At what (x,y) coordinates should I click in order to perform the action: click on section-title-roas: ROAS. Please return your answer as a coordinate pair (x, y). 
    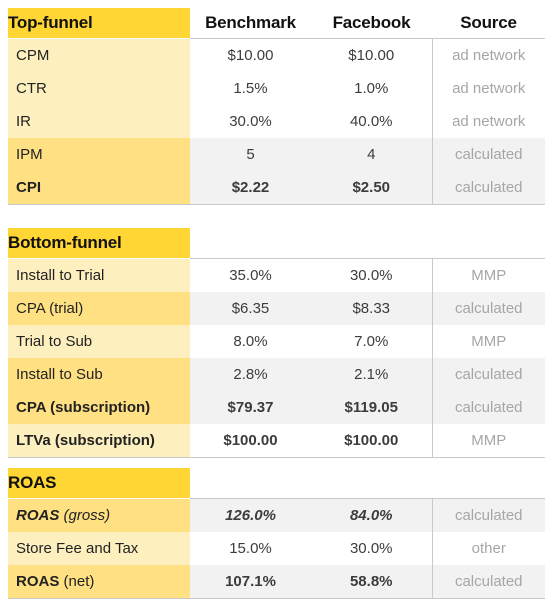
    Looking at the image, I should click on (99, 483).